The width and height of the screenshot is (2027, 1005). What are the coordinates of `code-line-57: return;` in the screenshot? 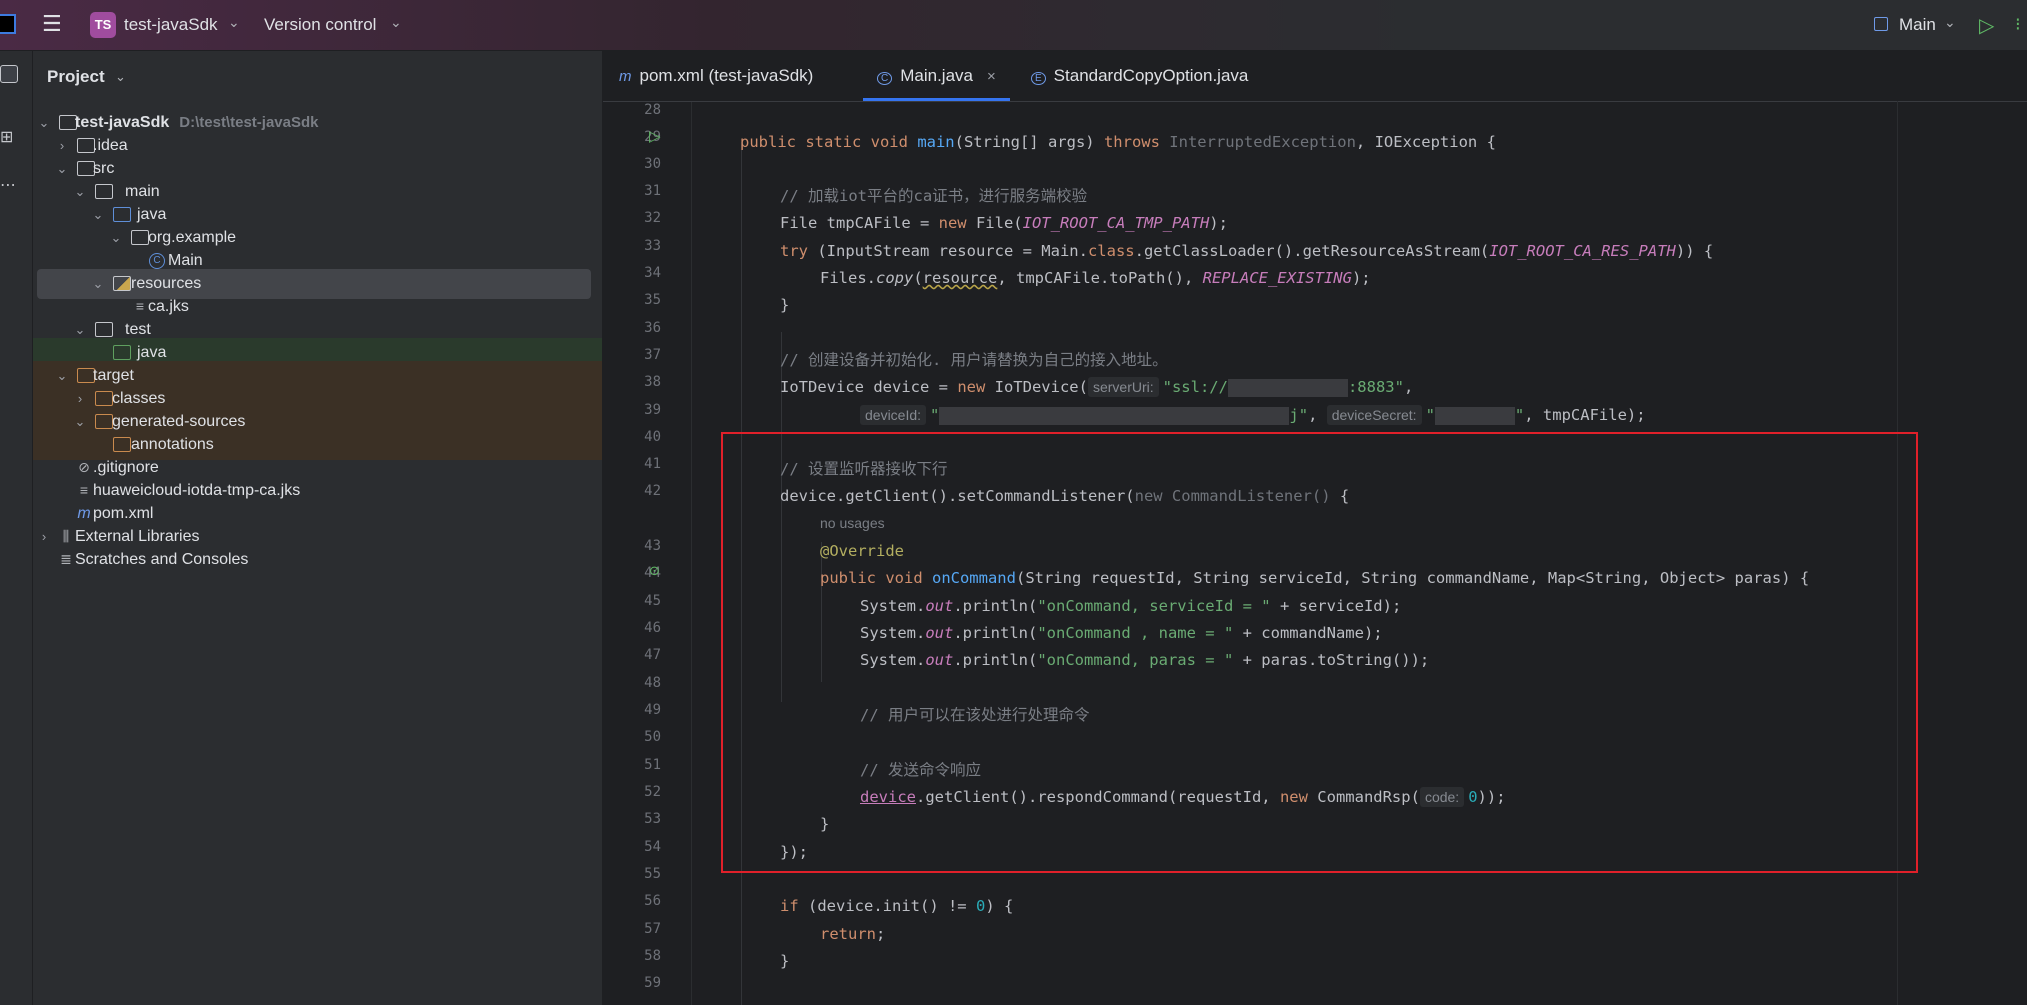 It's located at (853, 934).